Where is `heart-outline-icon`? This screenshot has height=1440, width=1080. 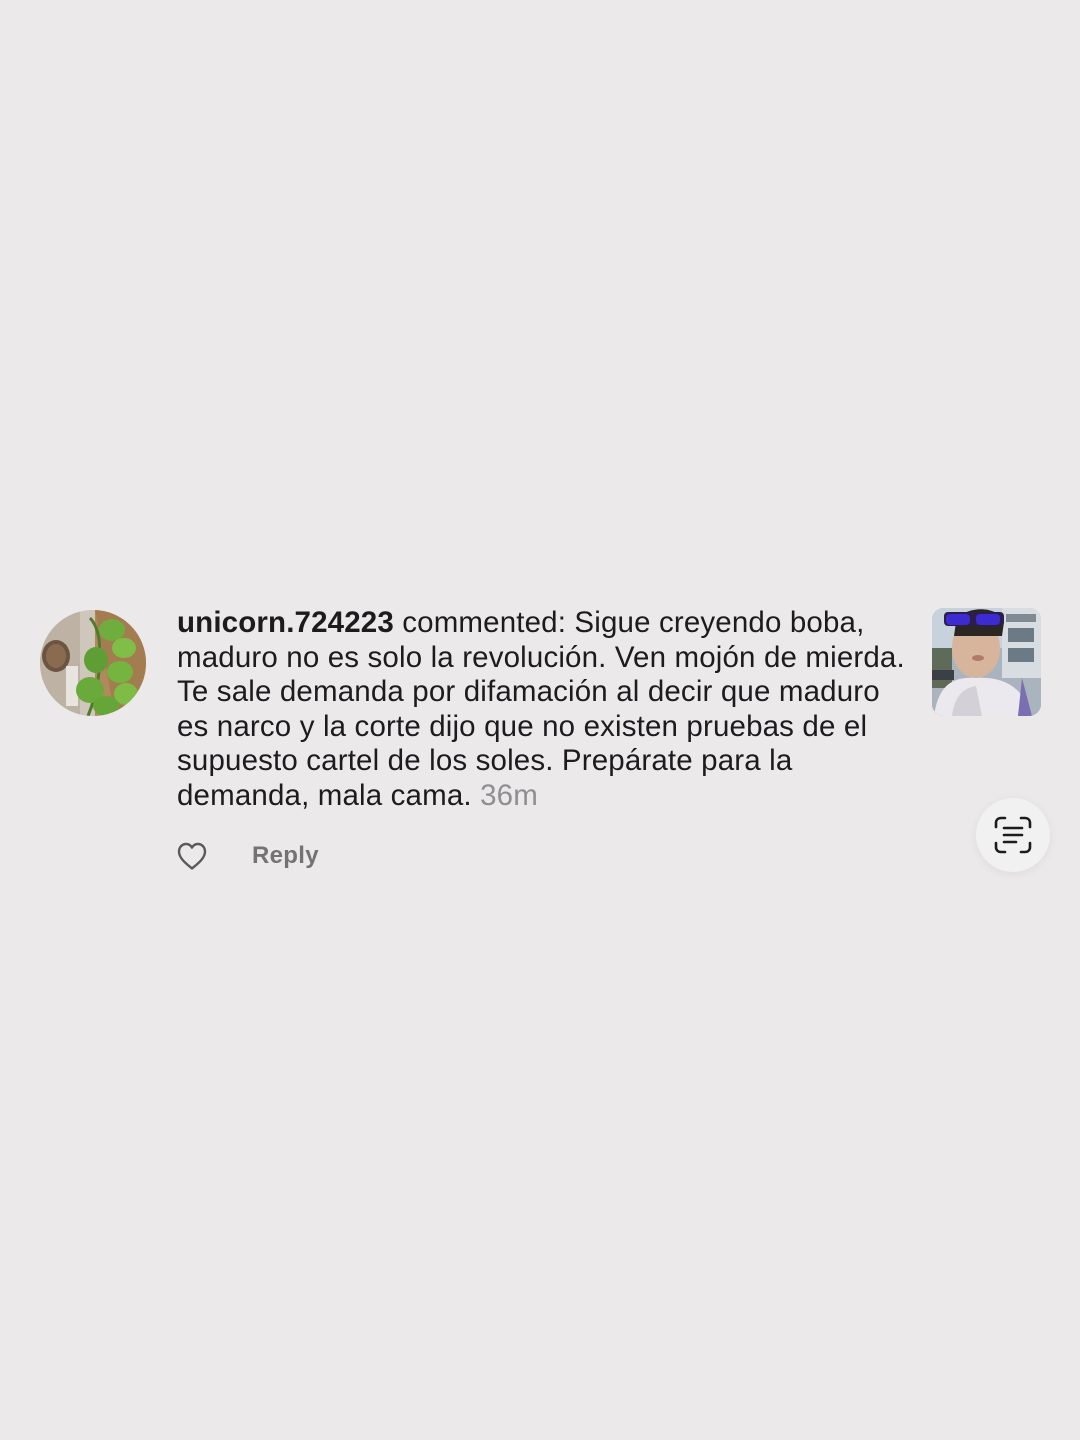
heart-outline-icon is located at coordinates (192, 856).